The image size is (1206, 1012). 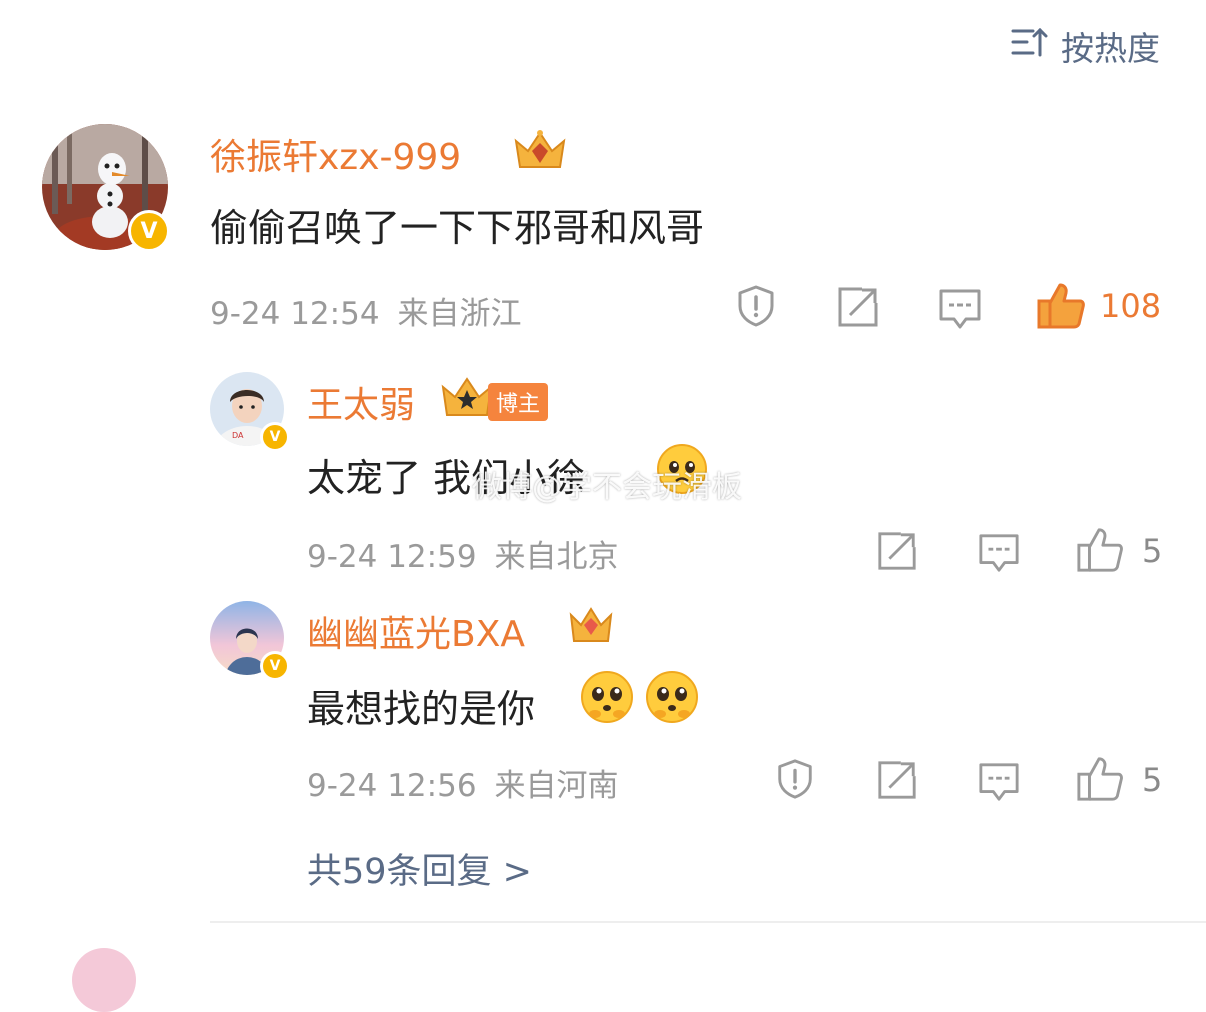 What do you see at coordinates (1110, 48) in the screenshot?
I see `sort-label: 按热度` at bounding box center [1110, 48].